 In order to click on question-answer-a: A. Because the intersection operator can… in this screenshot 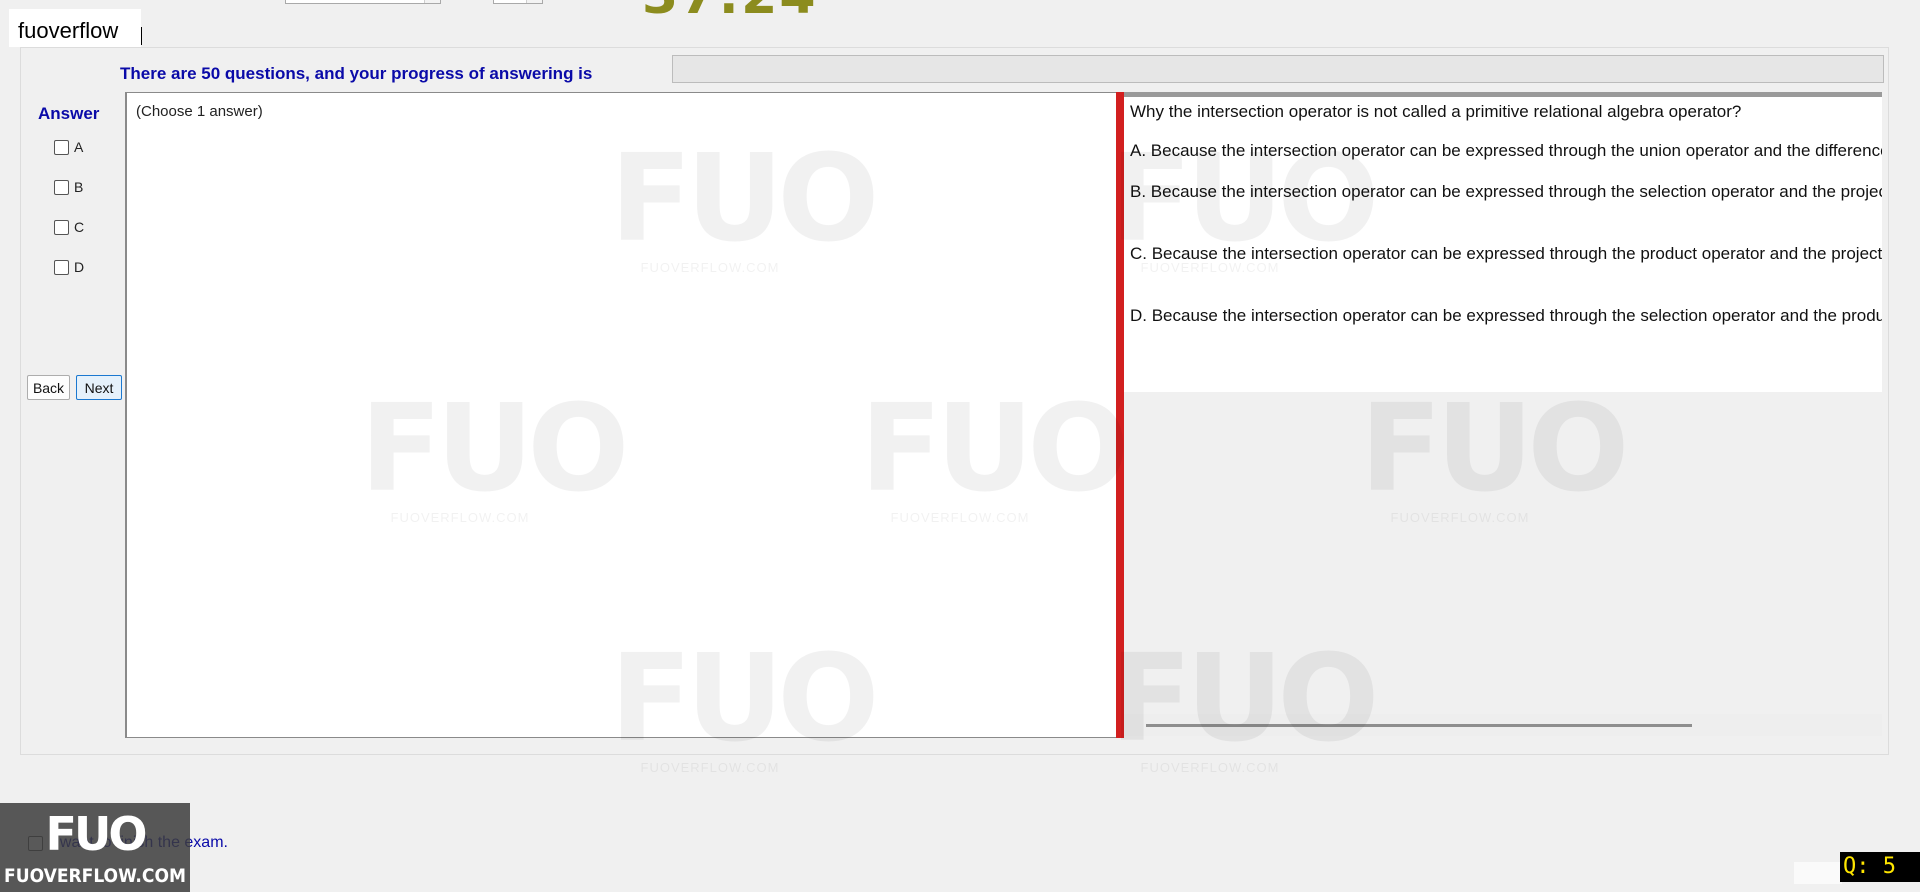, I will do `click(1506, 150)`.